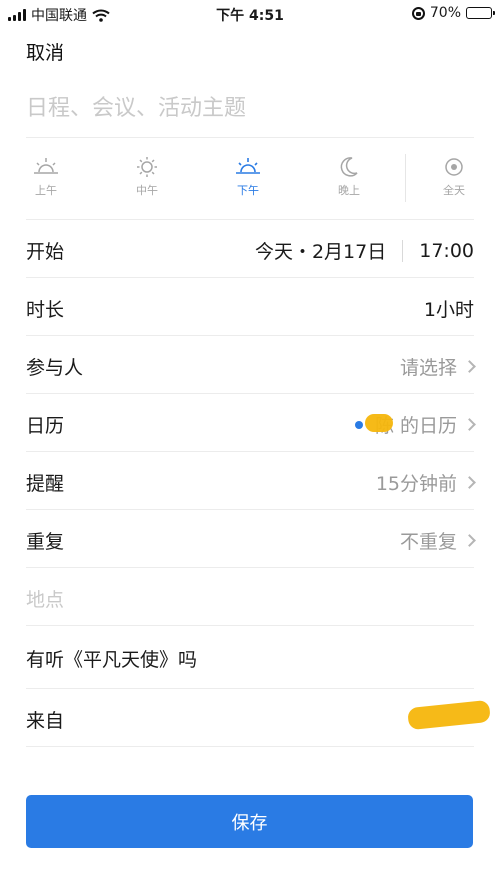 The height and width of the screenshot is (889, 500). I want to click on location-placeholder: 地点, so click(45, 600).